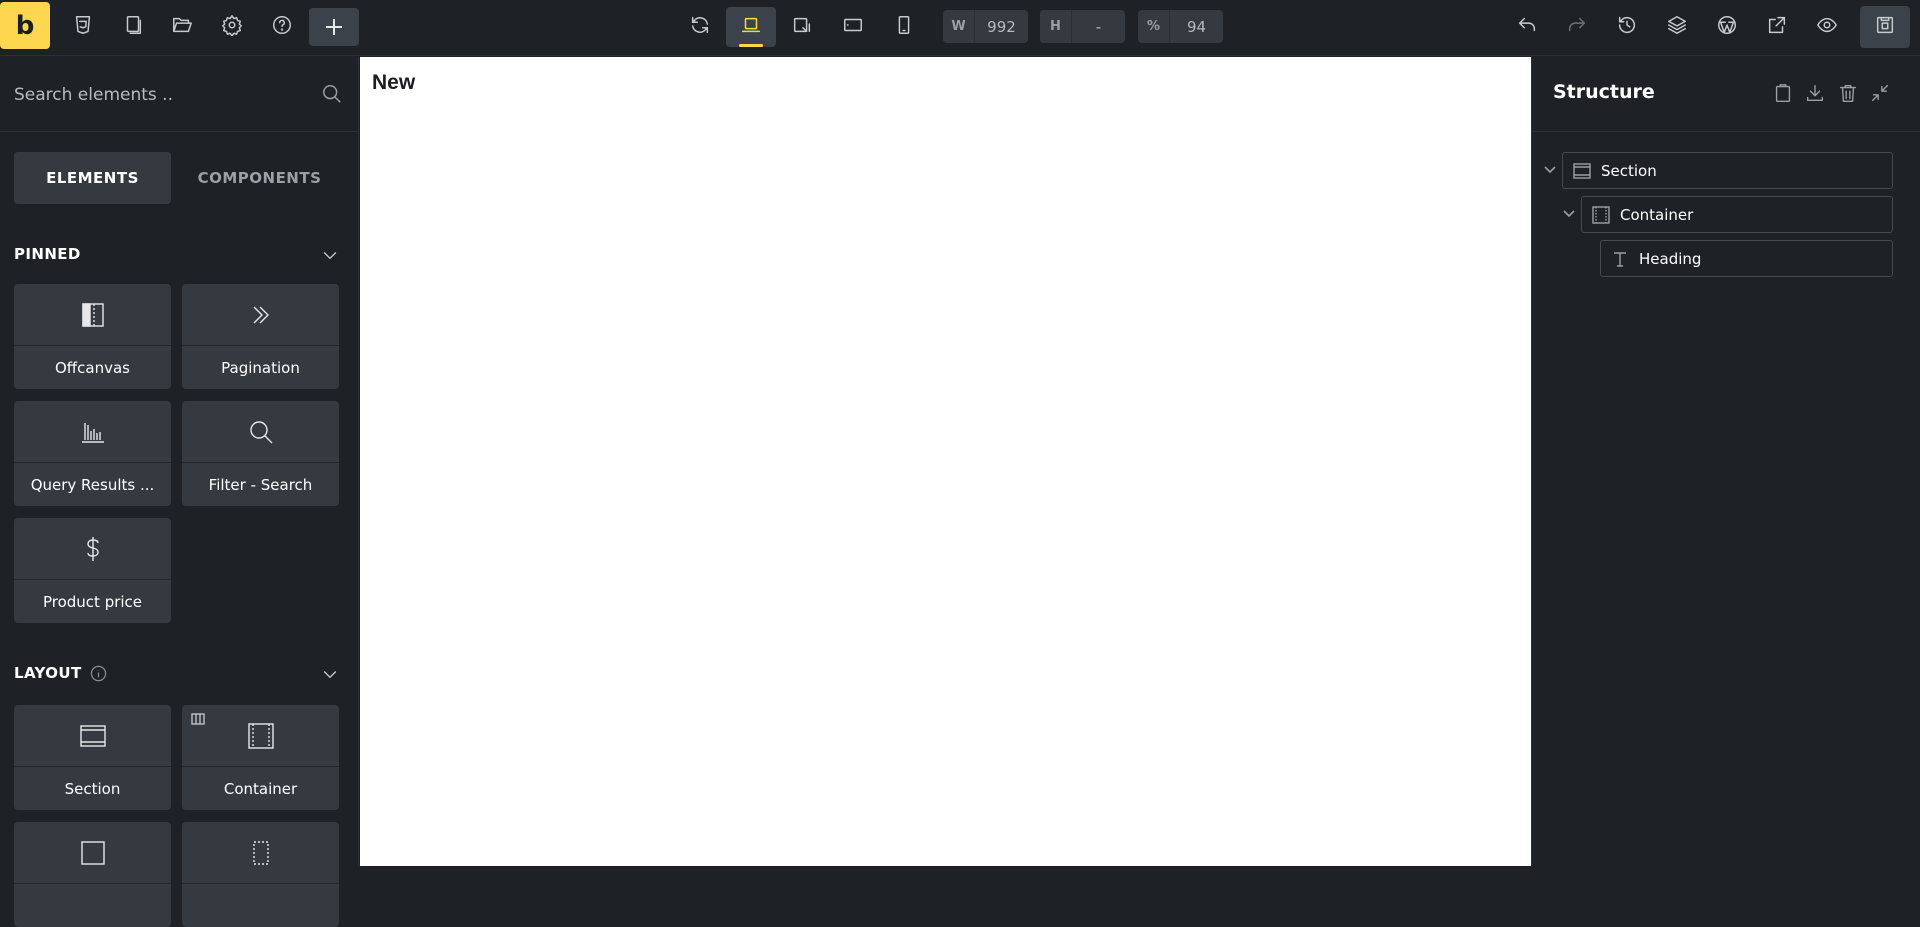  What do you see at coordinates (177, 254) in the screenshot?
I see `pinned-section-header: PINNED` at bounding box center [177, 254].